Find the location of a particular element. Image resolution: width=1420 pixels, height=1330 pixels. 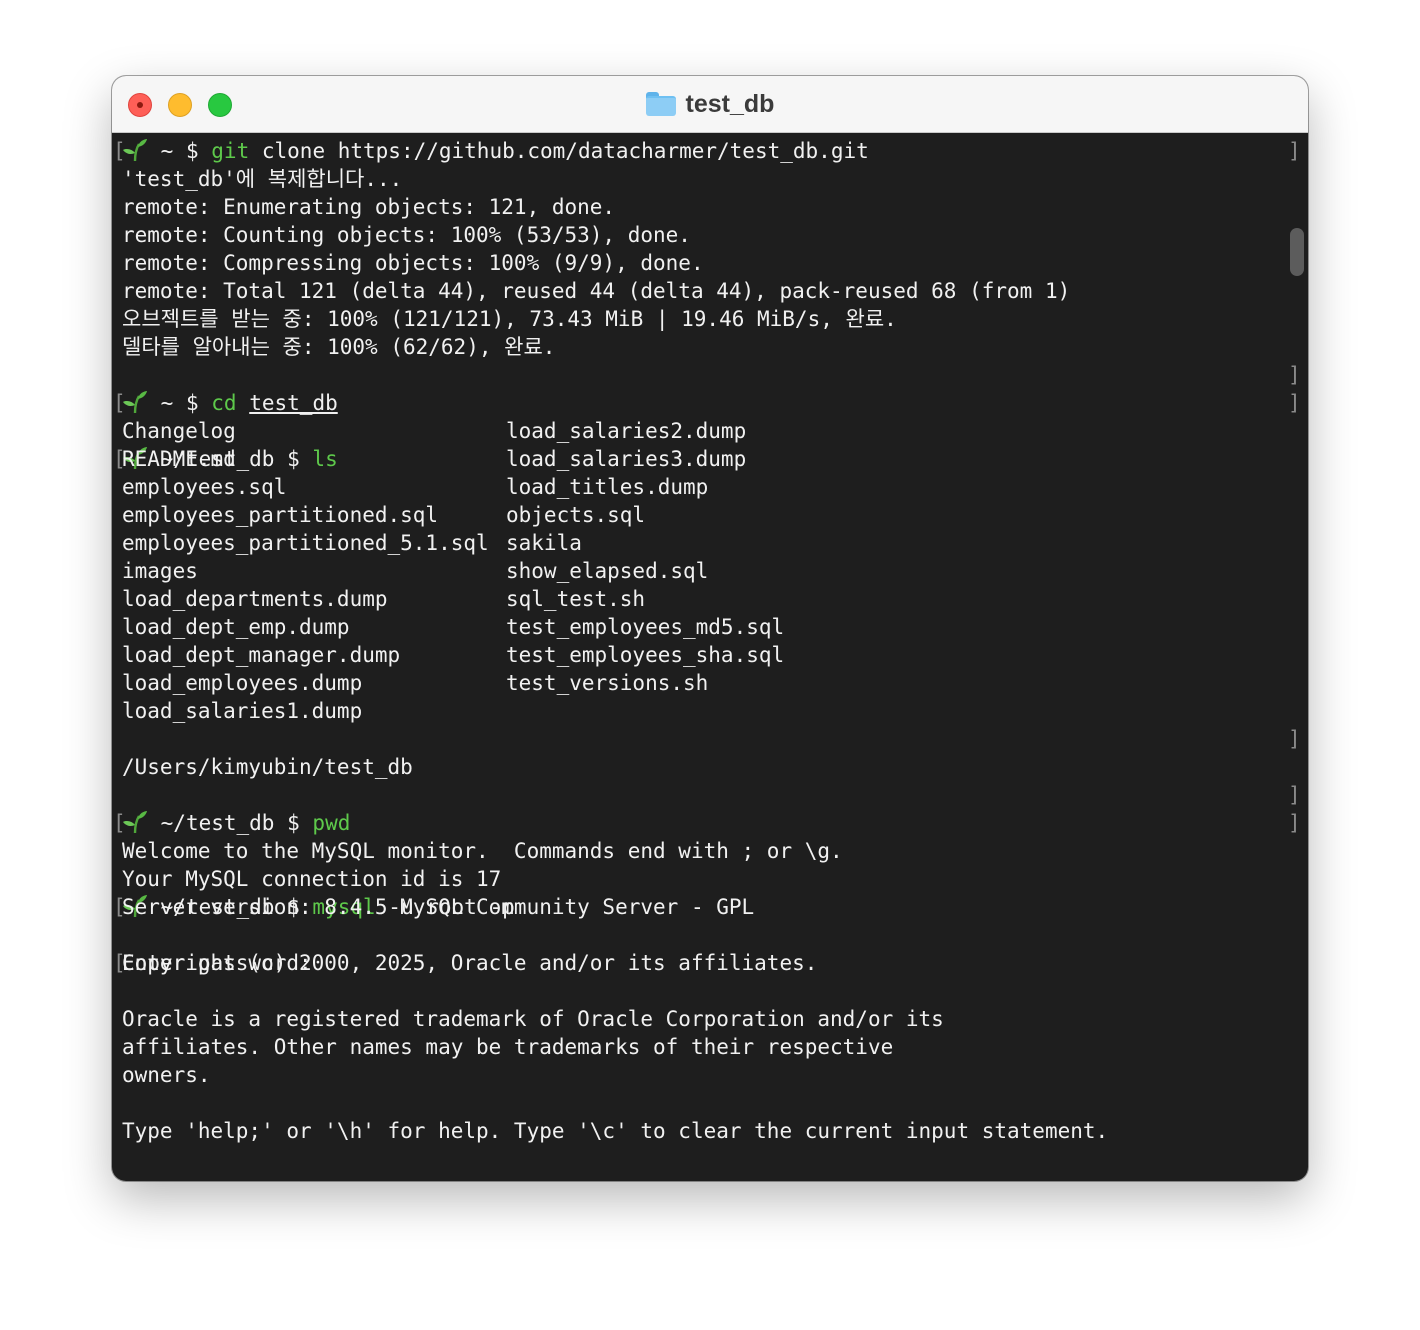

ls-entry: load_departments.dump is located at coordinates (255, 599).